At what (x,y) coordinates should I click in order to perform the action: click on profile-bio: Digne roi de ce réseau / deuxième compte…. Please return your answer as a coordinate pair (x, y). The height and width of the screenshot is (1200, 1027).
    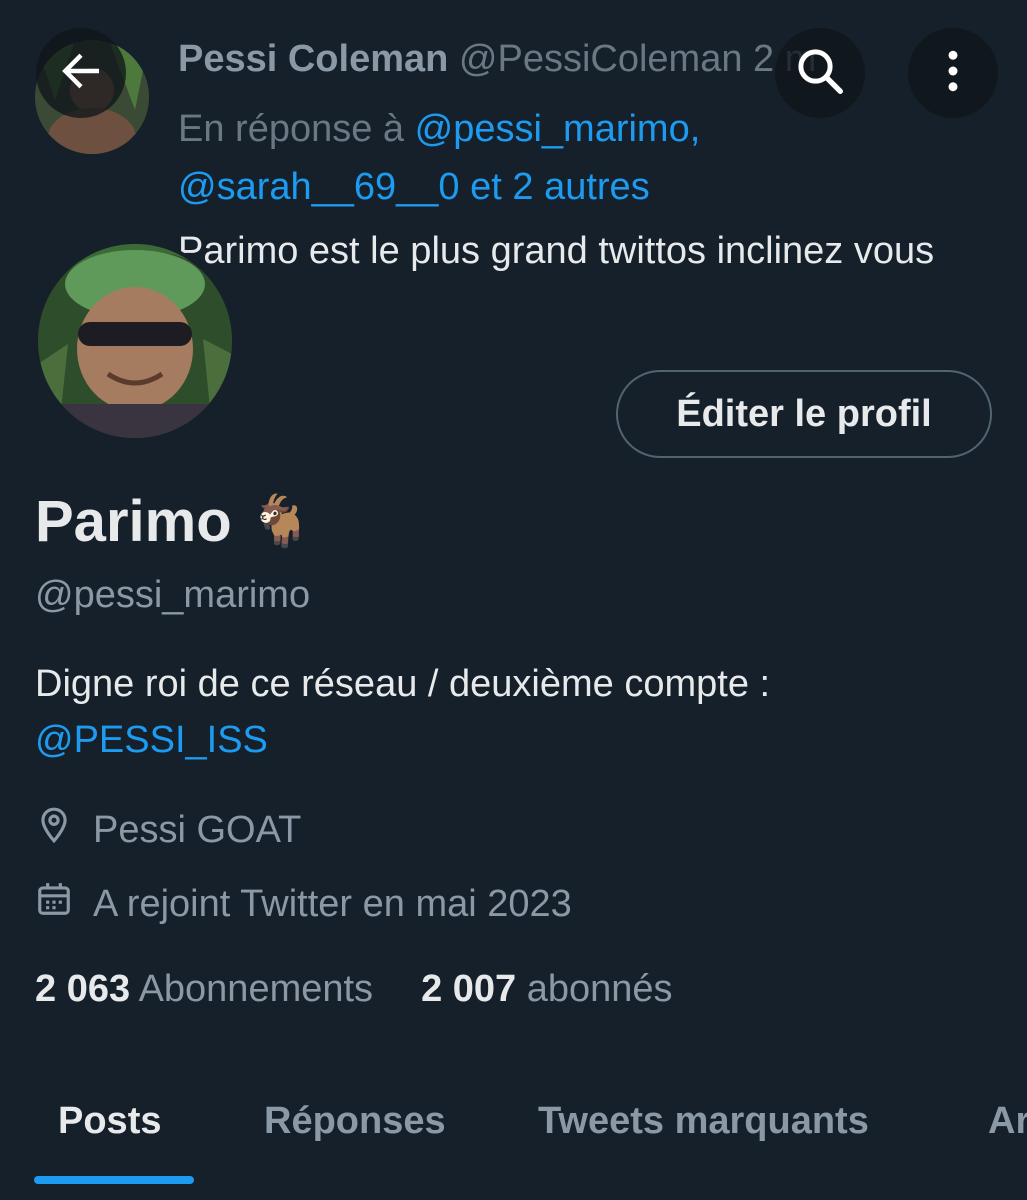
    Looking at the image, I should click on (515, 712).